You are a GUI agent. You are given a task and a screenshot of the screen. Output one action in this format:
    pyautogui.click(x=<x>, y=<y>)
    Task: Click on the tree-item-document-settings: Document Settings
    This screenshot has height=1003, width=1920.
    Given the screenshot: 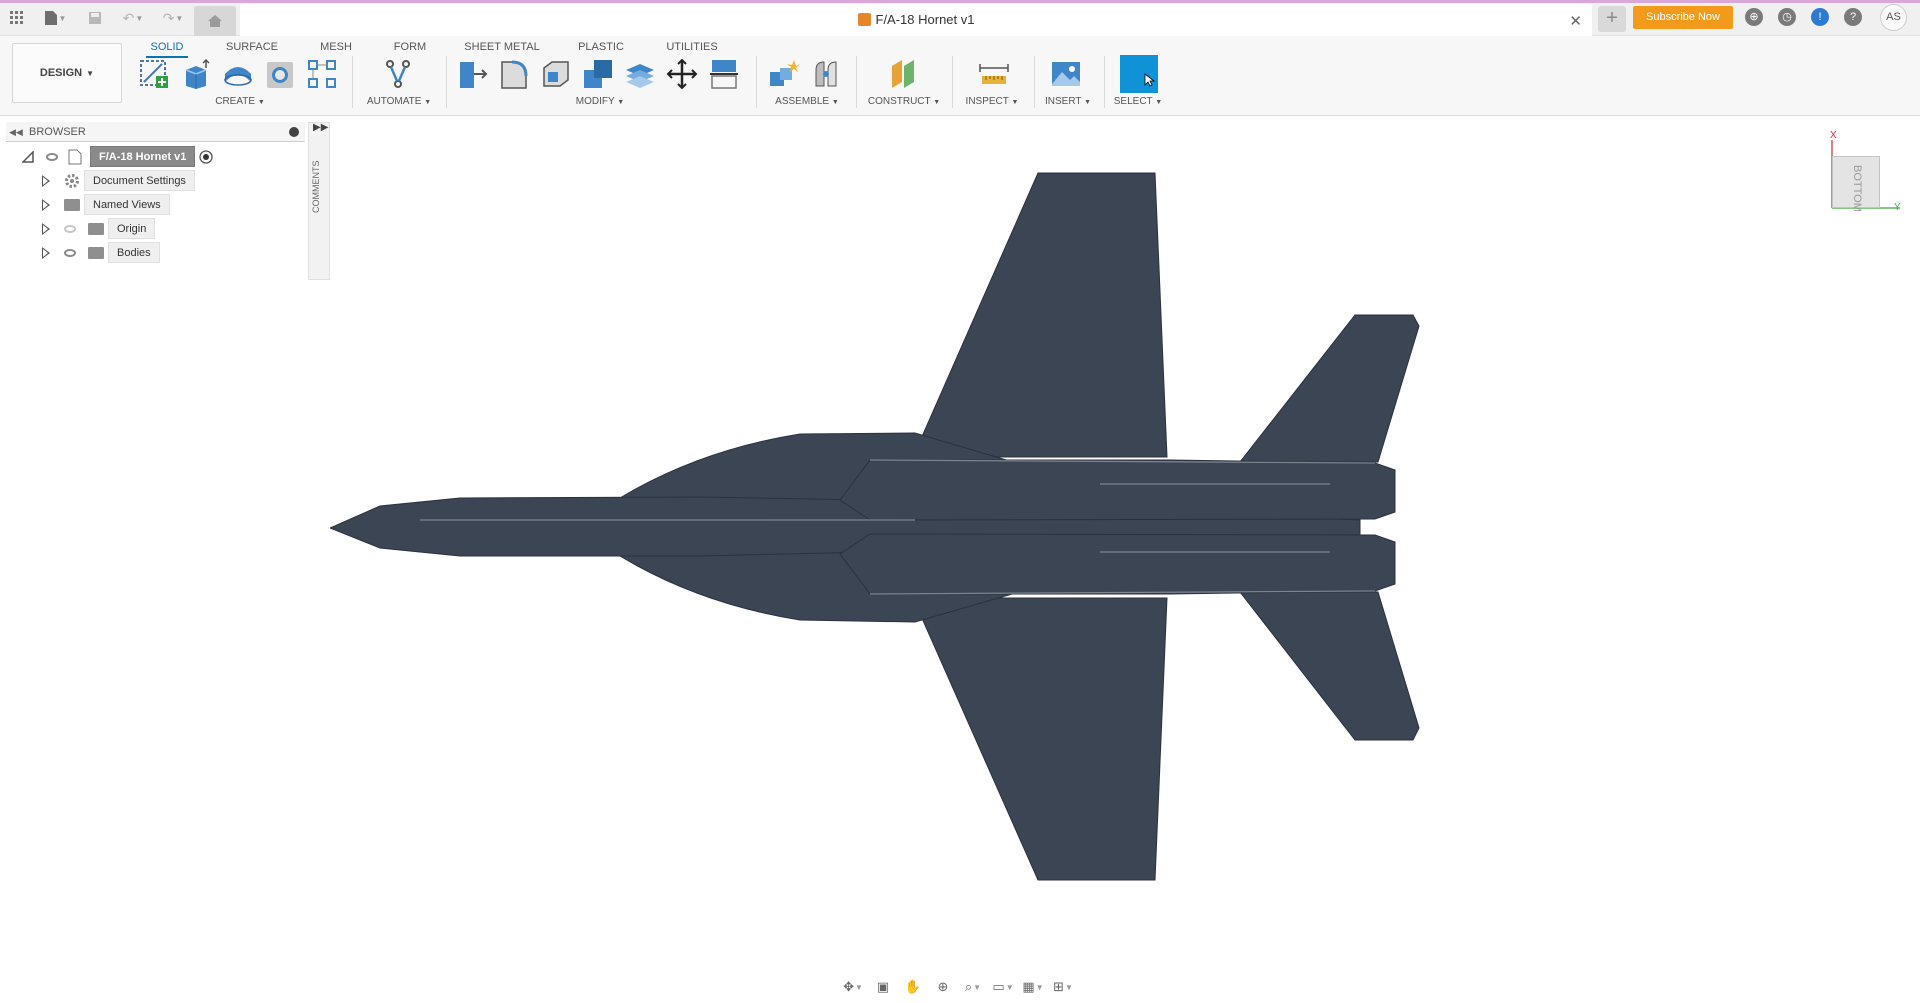 What is the action you would take?
    pyautogui.click(x=155, y=181)
    